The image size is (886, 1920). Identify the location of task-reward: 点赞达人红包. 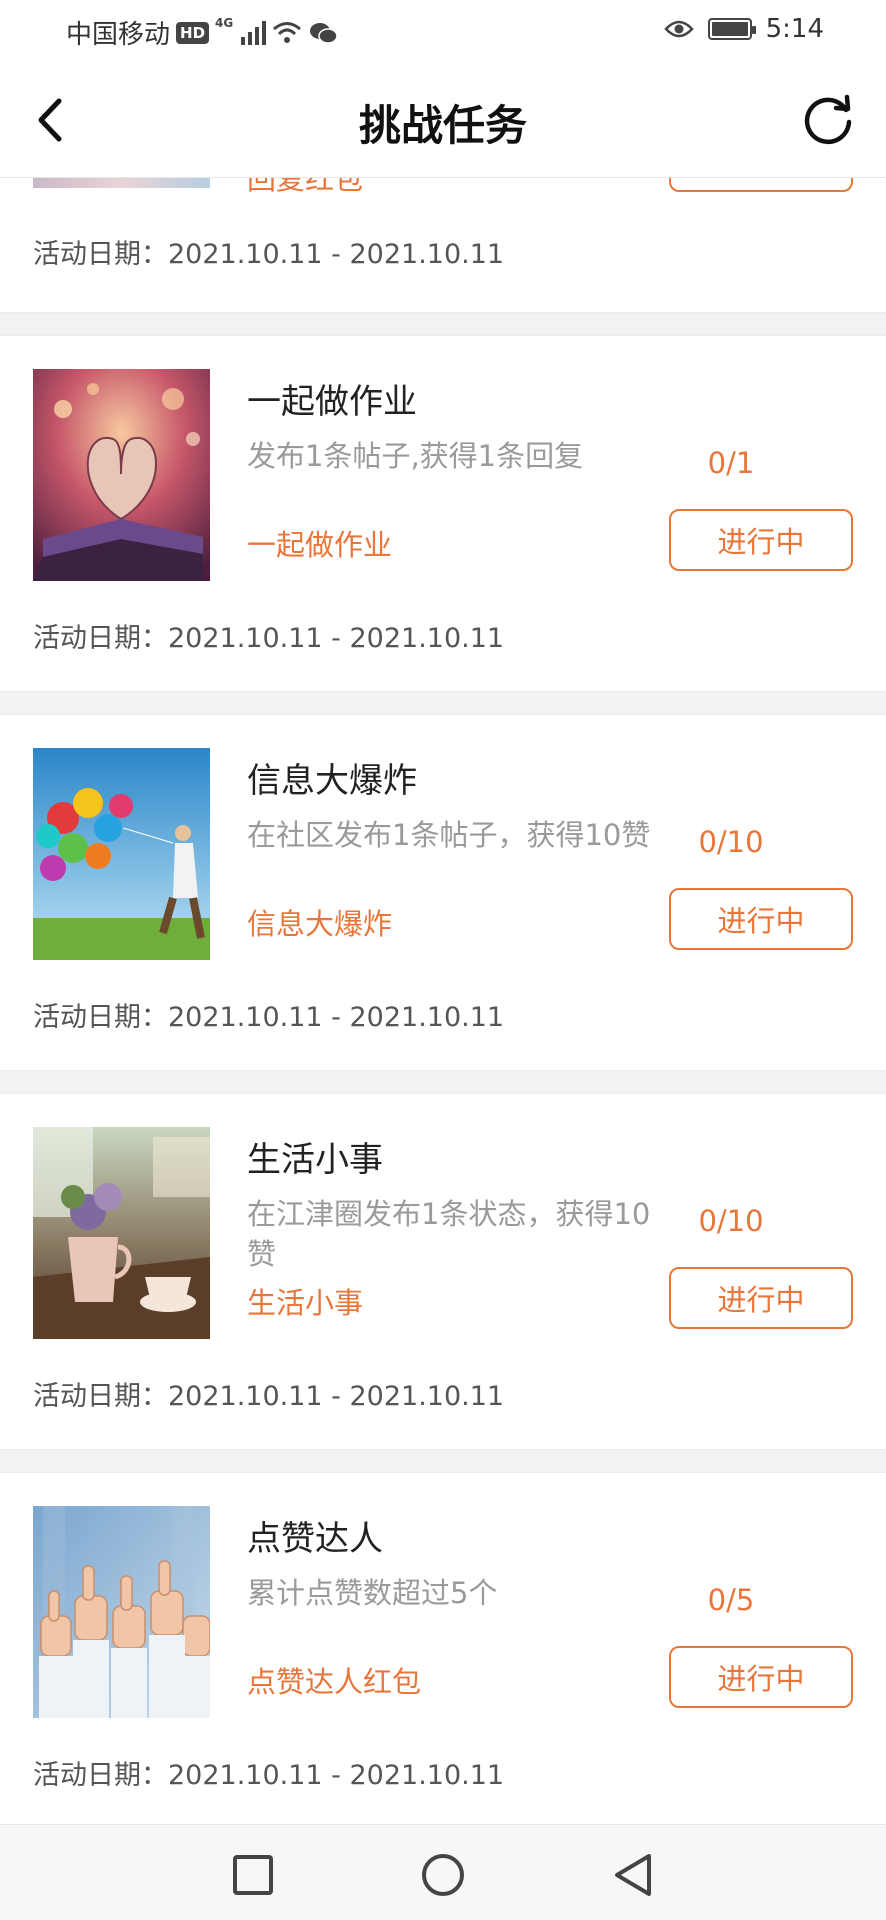
(334, 1682).